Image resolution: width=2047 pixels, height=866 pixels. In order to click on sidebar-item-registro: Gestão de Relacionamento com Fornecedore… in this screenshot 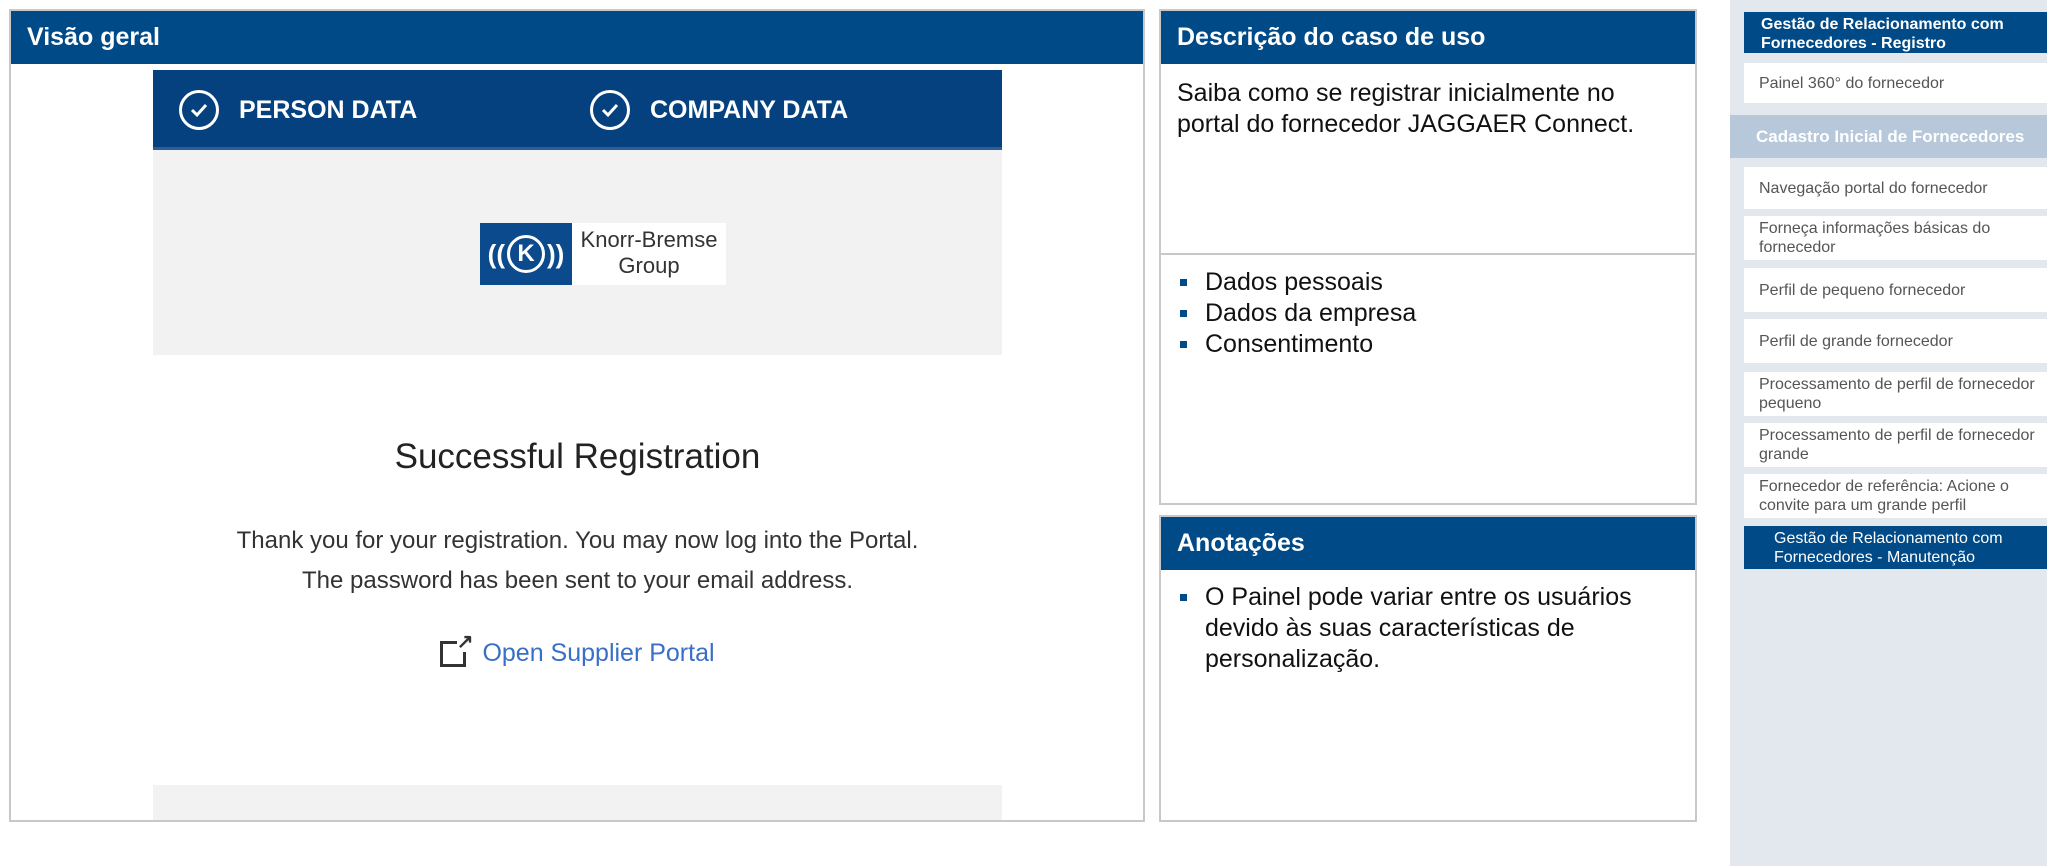, I will do `click(1895, 32)`.